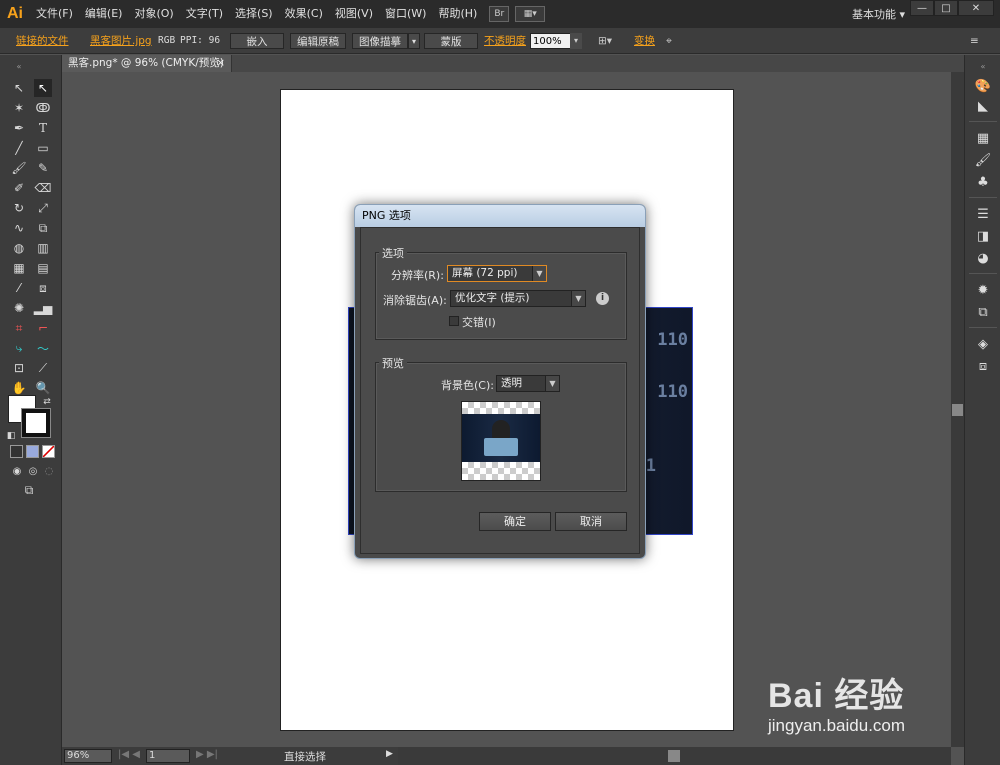 The width and height of the screenshot is (1000, 765). What do you see at coordinates (414, 41) in the screenshot?
I see `image-trace-dropdown: ▾` at bounding box center [414, 41].